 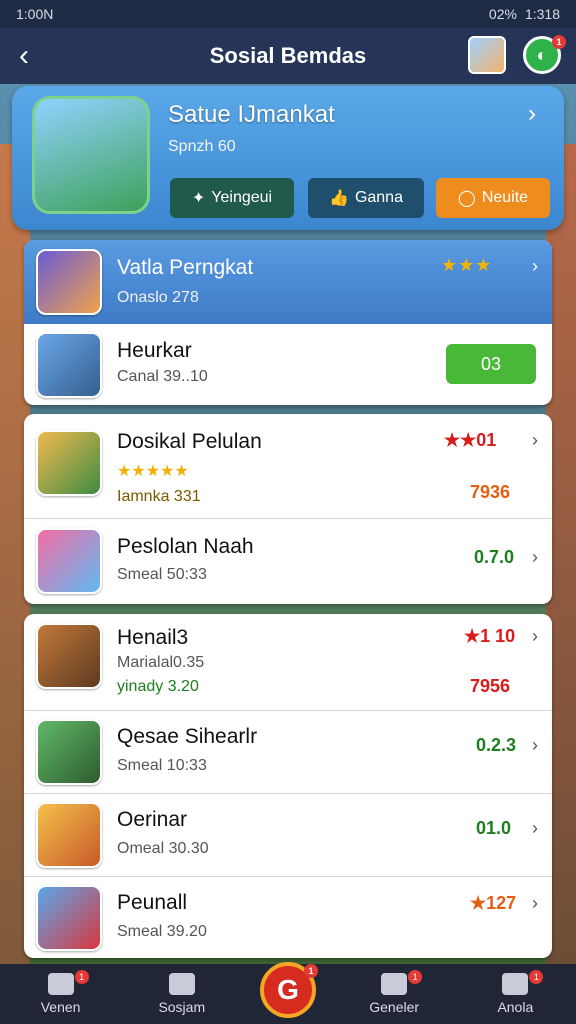 I want to click on center-button-label: G, so click(x=288, y=989).